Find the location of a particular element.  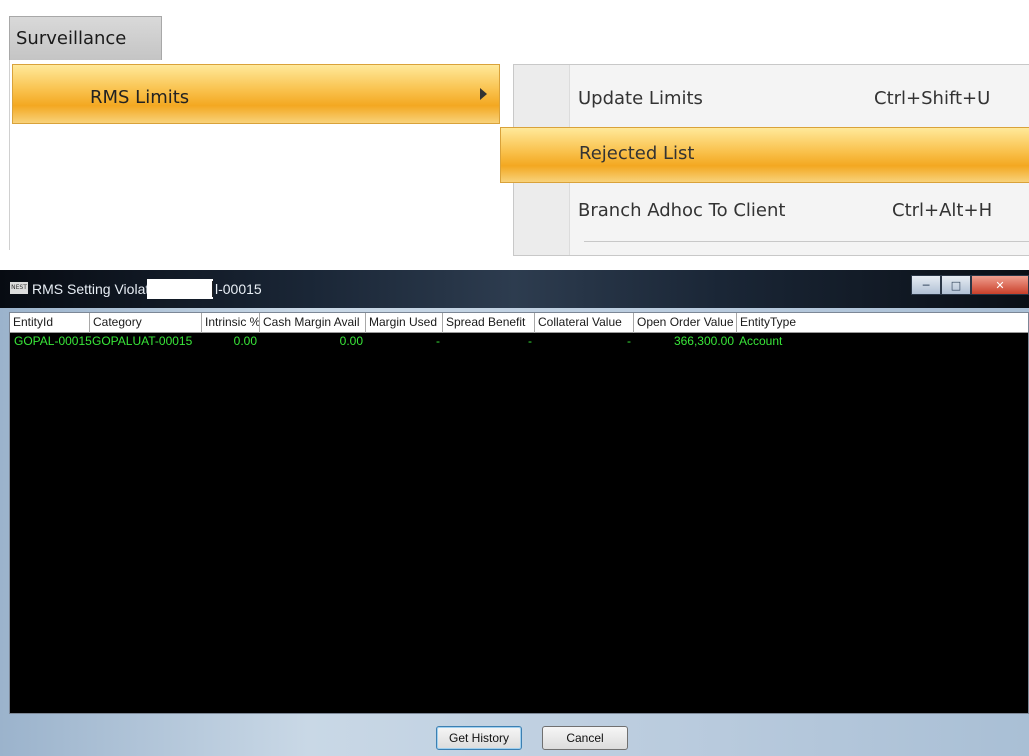

cancel-button: Cancel is located at coordinates (585, 738).